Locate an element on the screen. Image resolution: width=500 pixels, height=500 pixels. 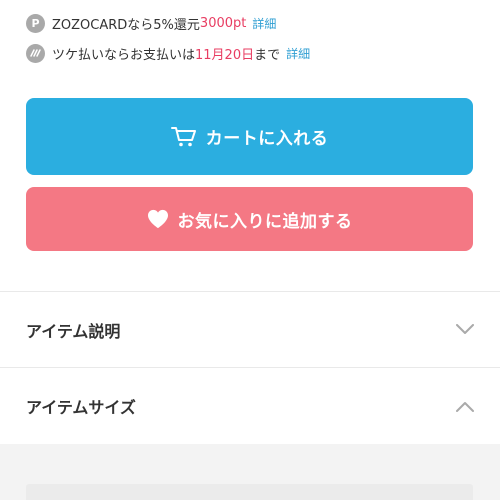
promo-zozocard: P ZOZOCARDなら5%還元 3000pt 詳細 is located at coordinates (151, 23).